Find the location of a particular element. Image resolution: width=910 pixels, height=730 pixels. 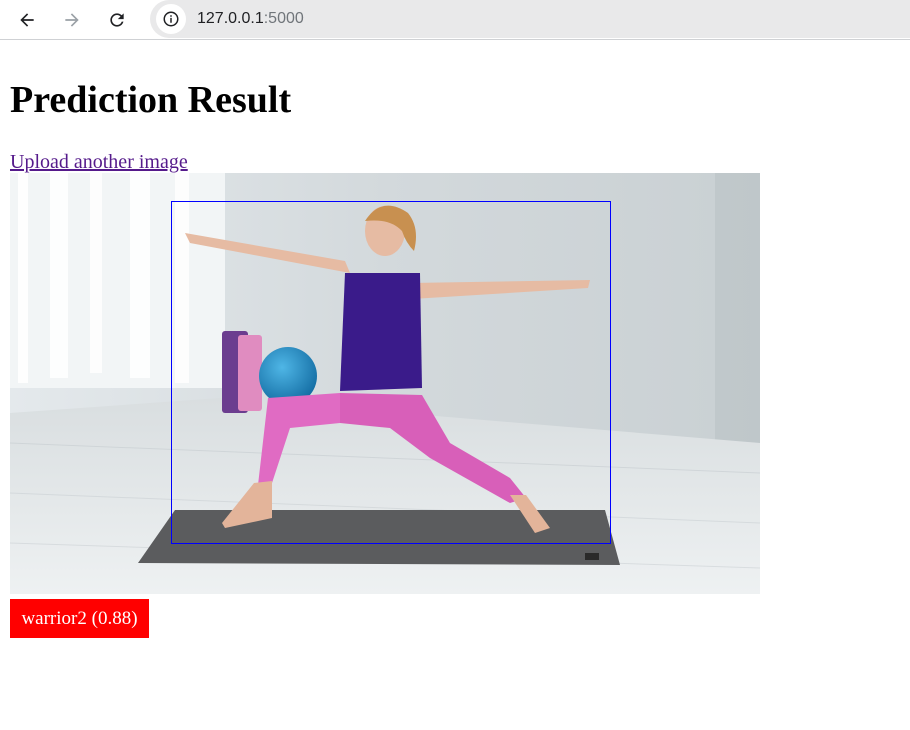

browser-toolbar: 127.0.0.1:5000 is located at coordinates (455, 20).